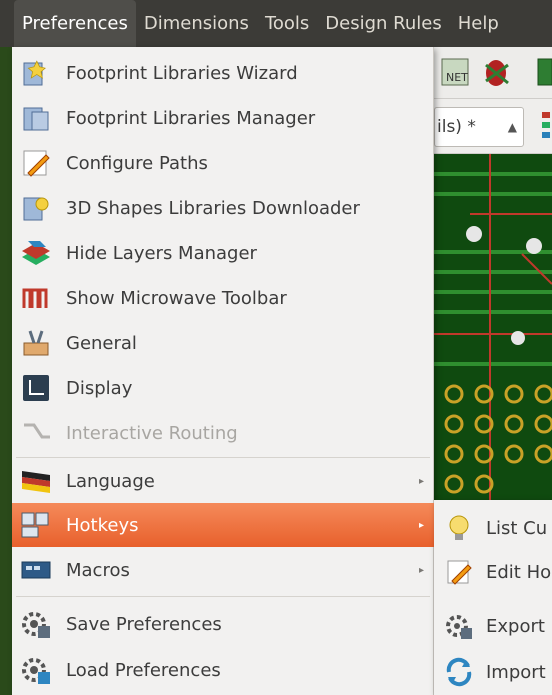 Image resolution: width=552 pixels, height=695 pixels. I want to click on menu-item-save-preferences: Save Preferences, so click(223, 624).